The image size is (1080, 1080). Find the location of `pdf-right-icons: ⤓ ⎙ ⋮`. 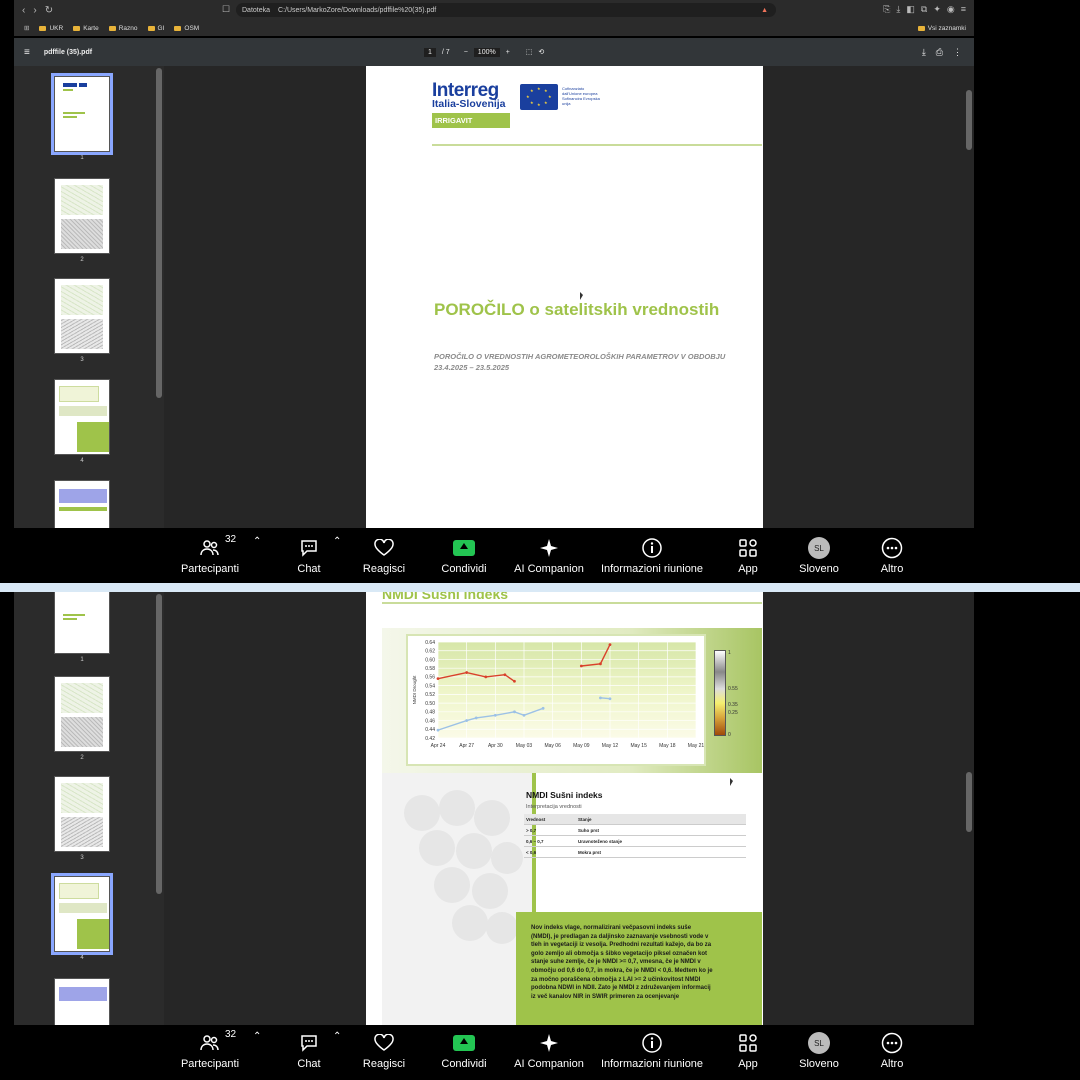

pdf-right-icons: ⤓ ⎙ ⋮ is located at coordinates (942, 52).